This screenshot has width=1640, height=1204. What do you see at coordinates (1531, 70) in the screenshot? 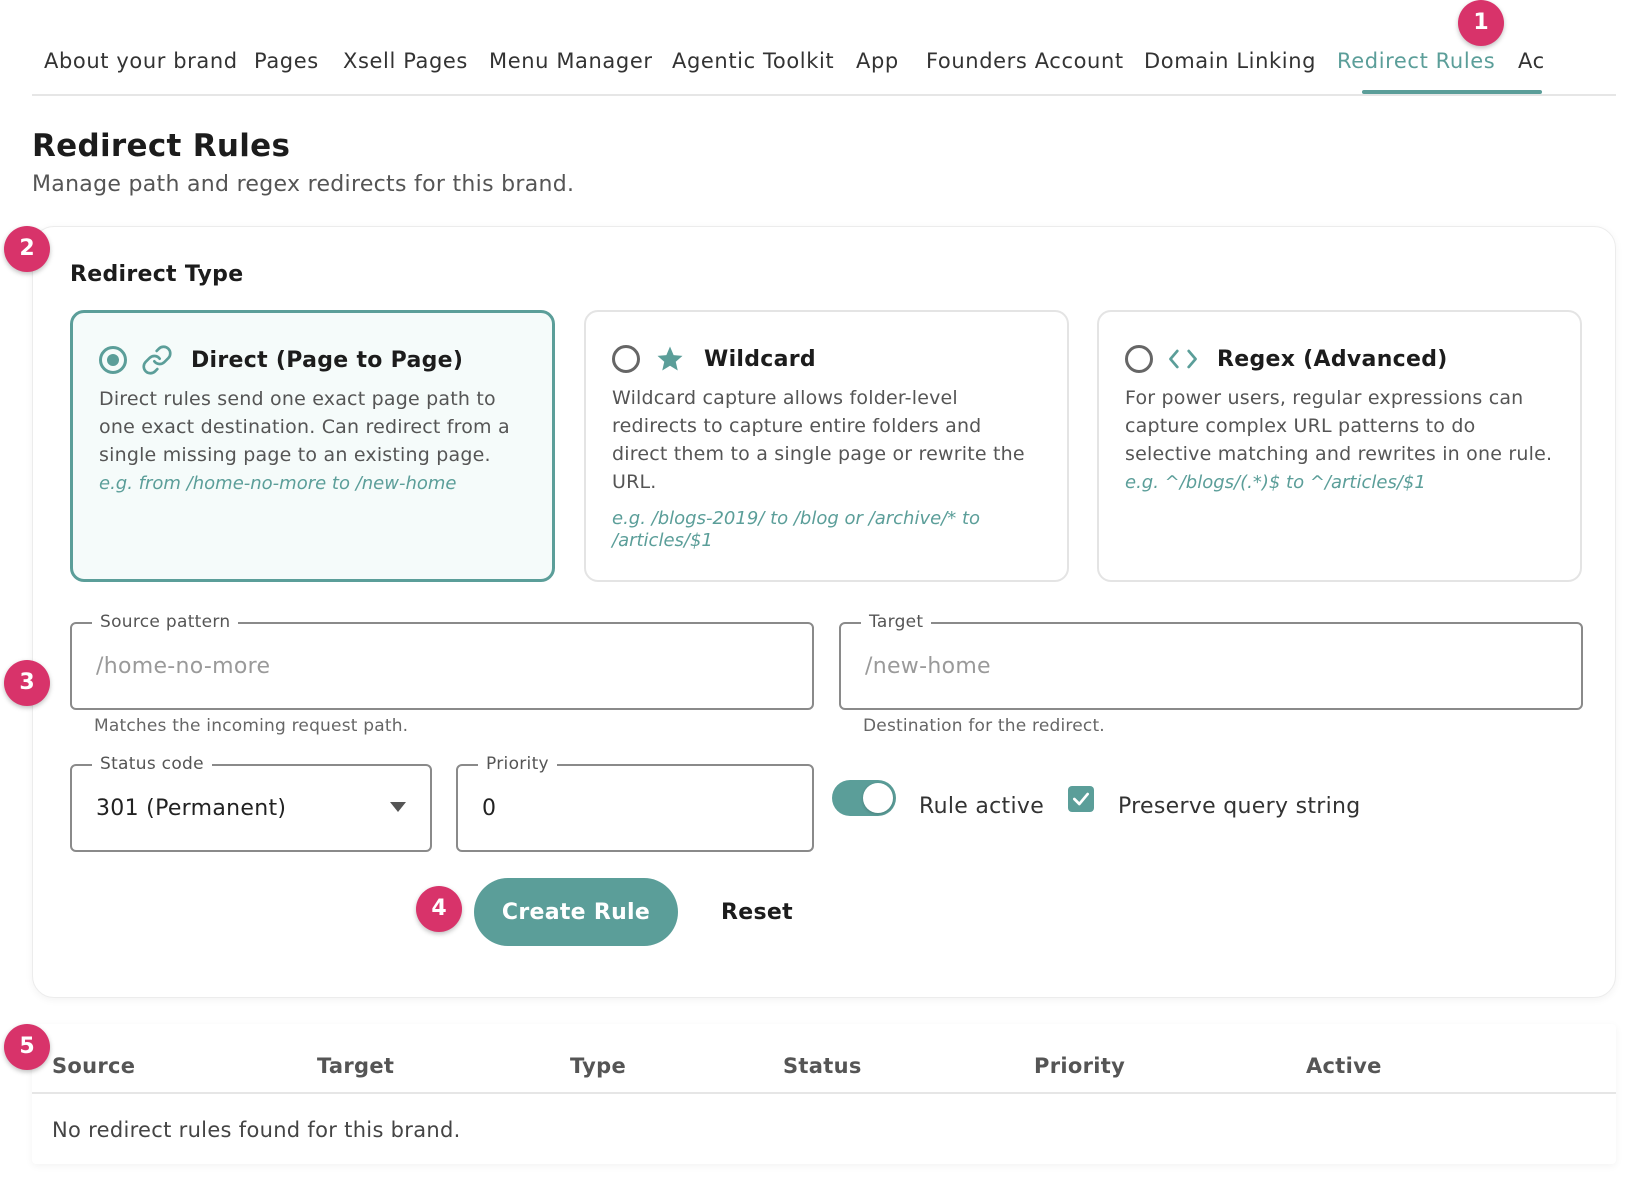
I see `tab-ac: Ac` at bounding box center [1531, 70].